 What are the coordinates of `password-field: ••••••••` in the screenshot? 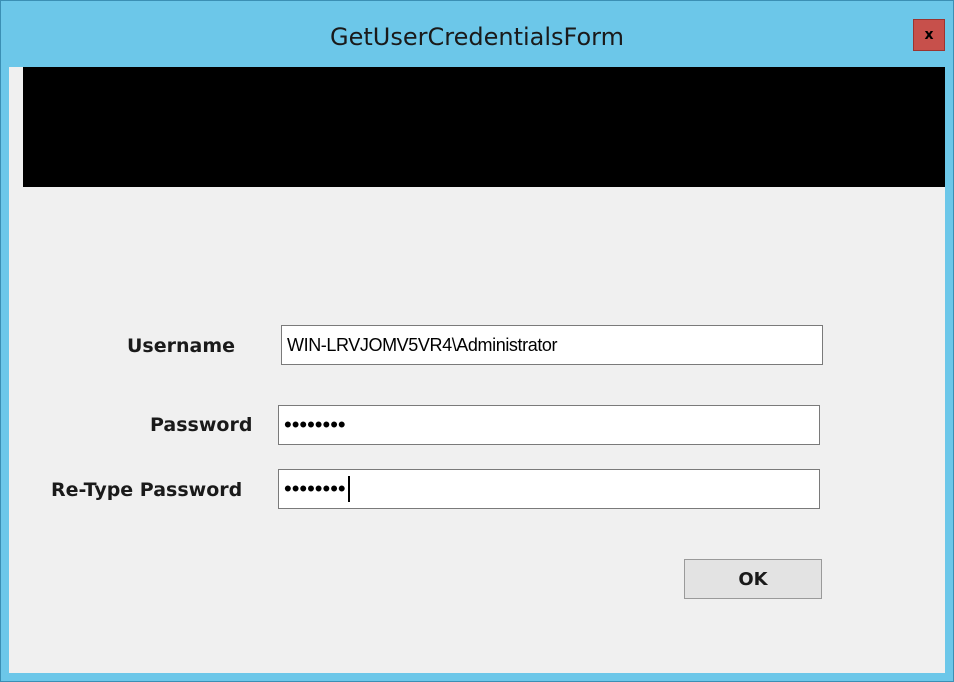 It's located at (549, 425).